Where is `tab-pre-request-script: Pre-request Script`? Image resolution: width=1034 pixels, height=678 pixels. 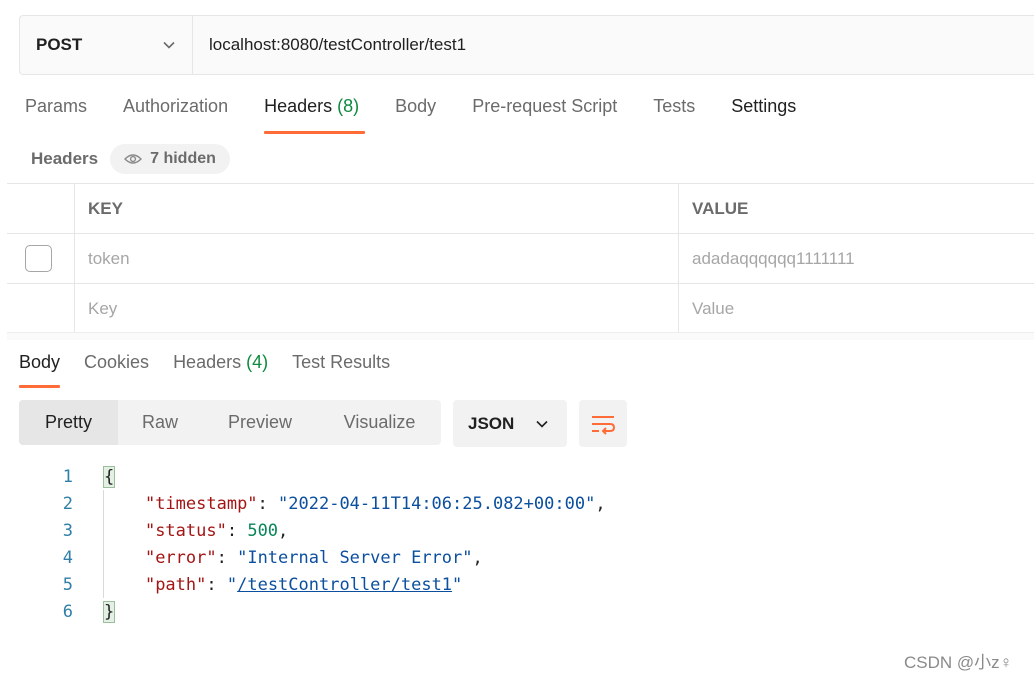
tab-pre-request-script: Pre-request Script is located at coordinates (544, 115).